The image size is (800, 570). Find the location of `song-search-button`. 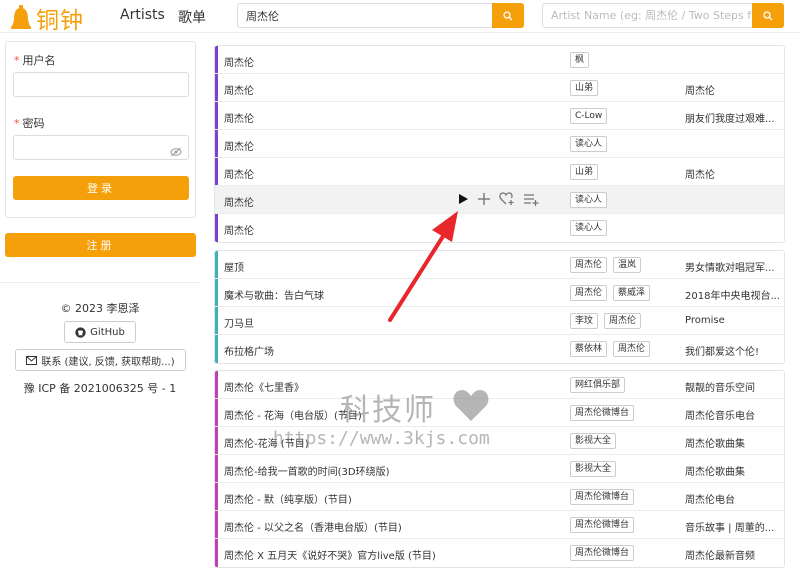

song-search-button is located at coordinates (508, 15).